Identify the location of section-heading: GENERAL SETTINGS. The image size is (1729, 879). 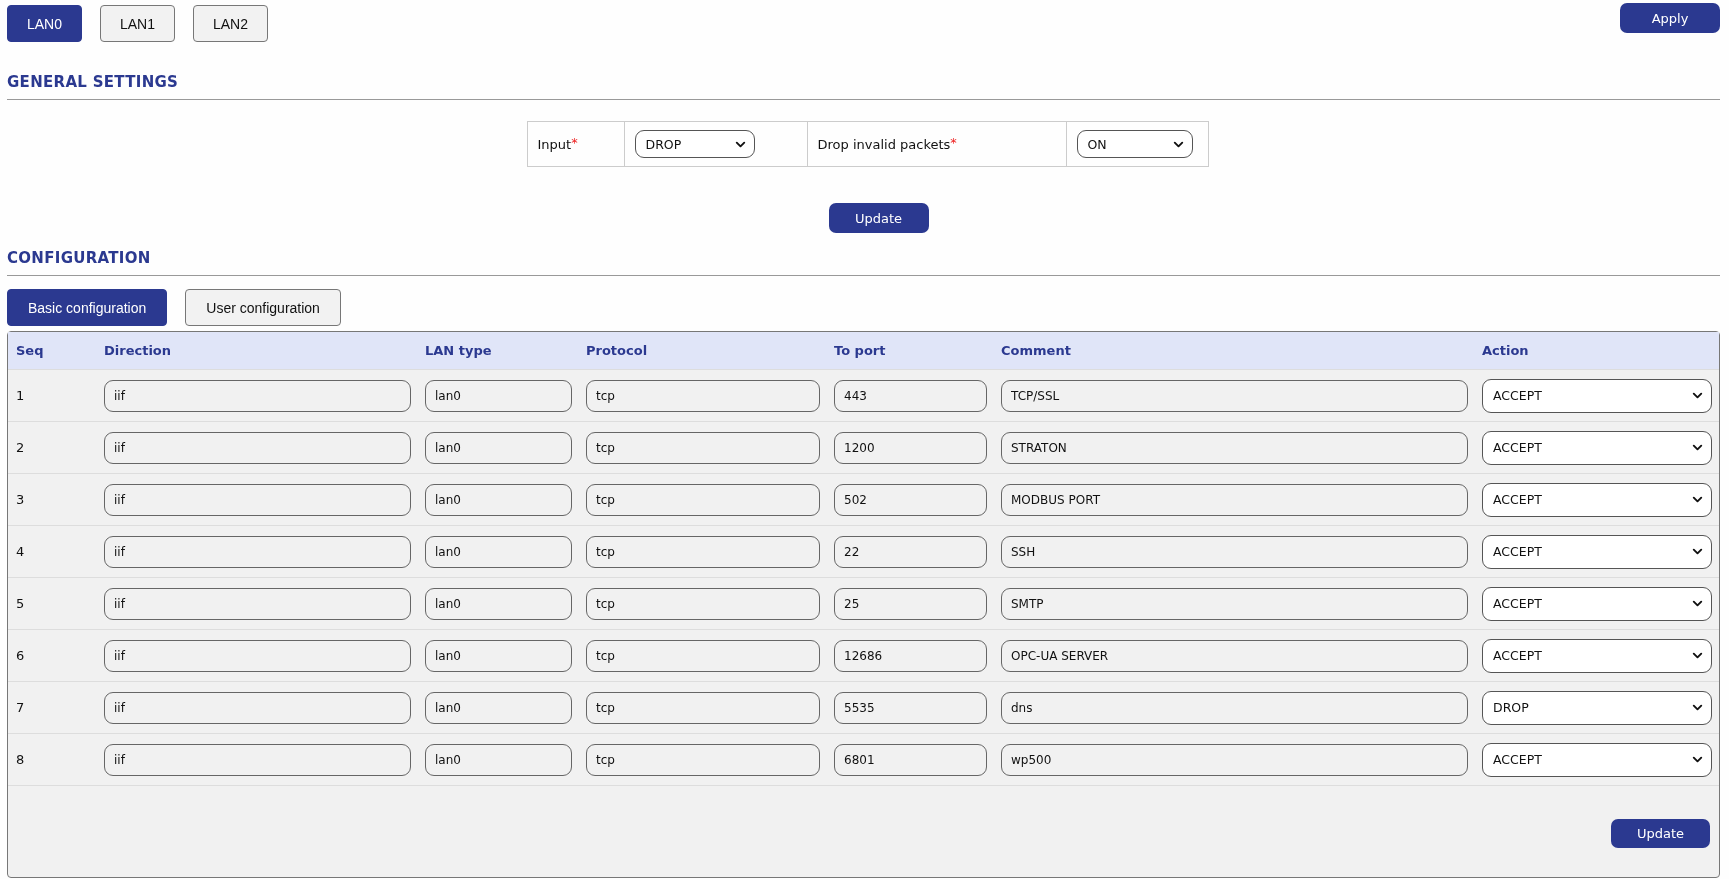
(863, 86).